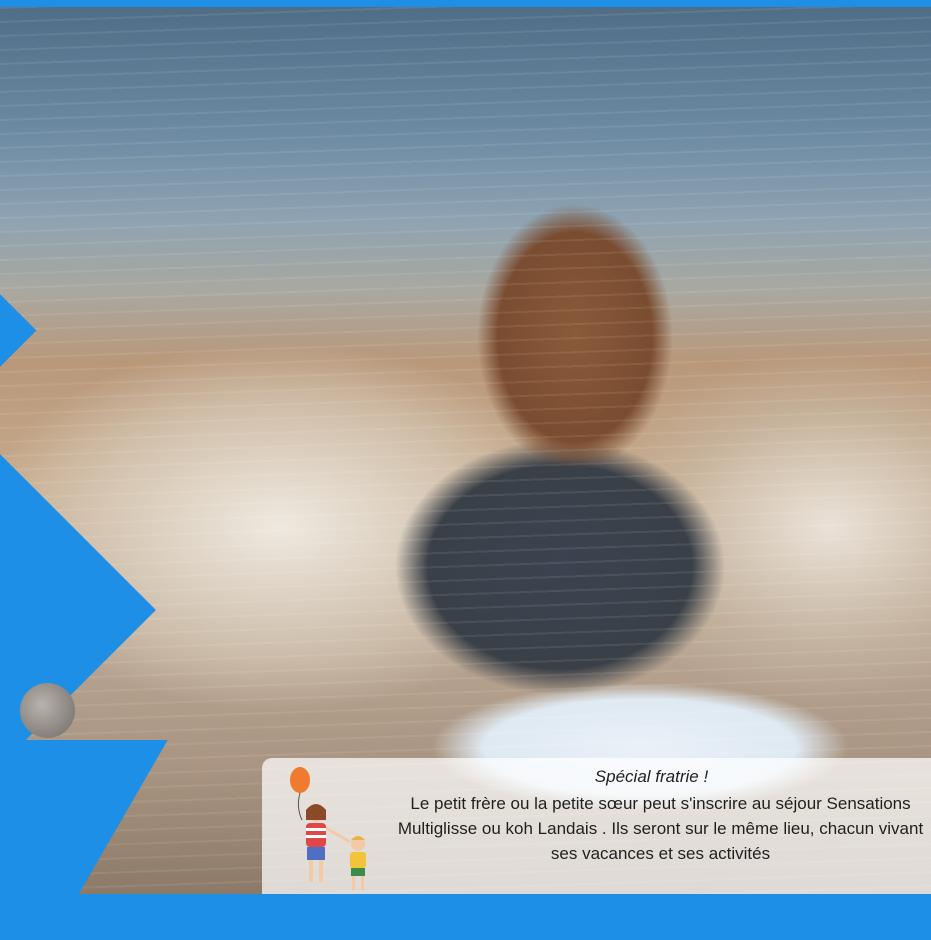  What do you see at coordinates (328, 828) in the screenshot?
I see `siblings-balloon-icon` at bounding box center [328, 828].